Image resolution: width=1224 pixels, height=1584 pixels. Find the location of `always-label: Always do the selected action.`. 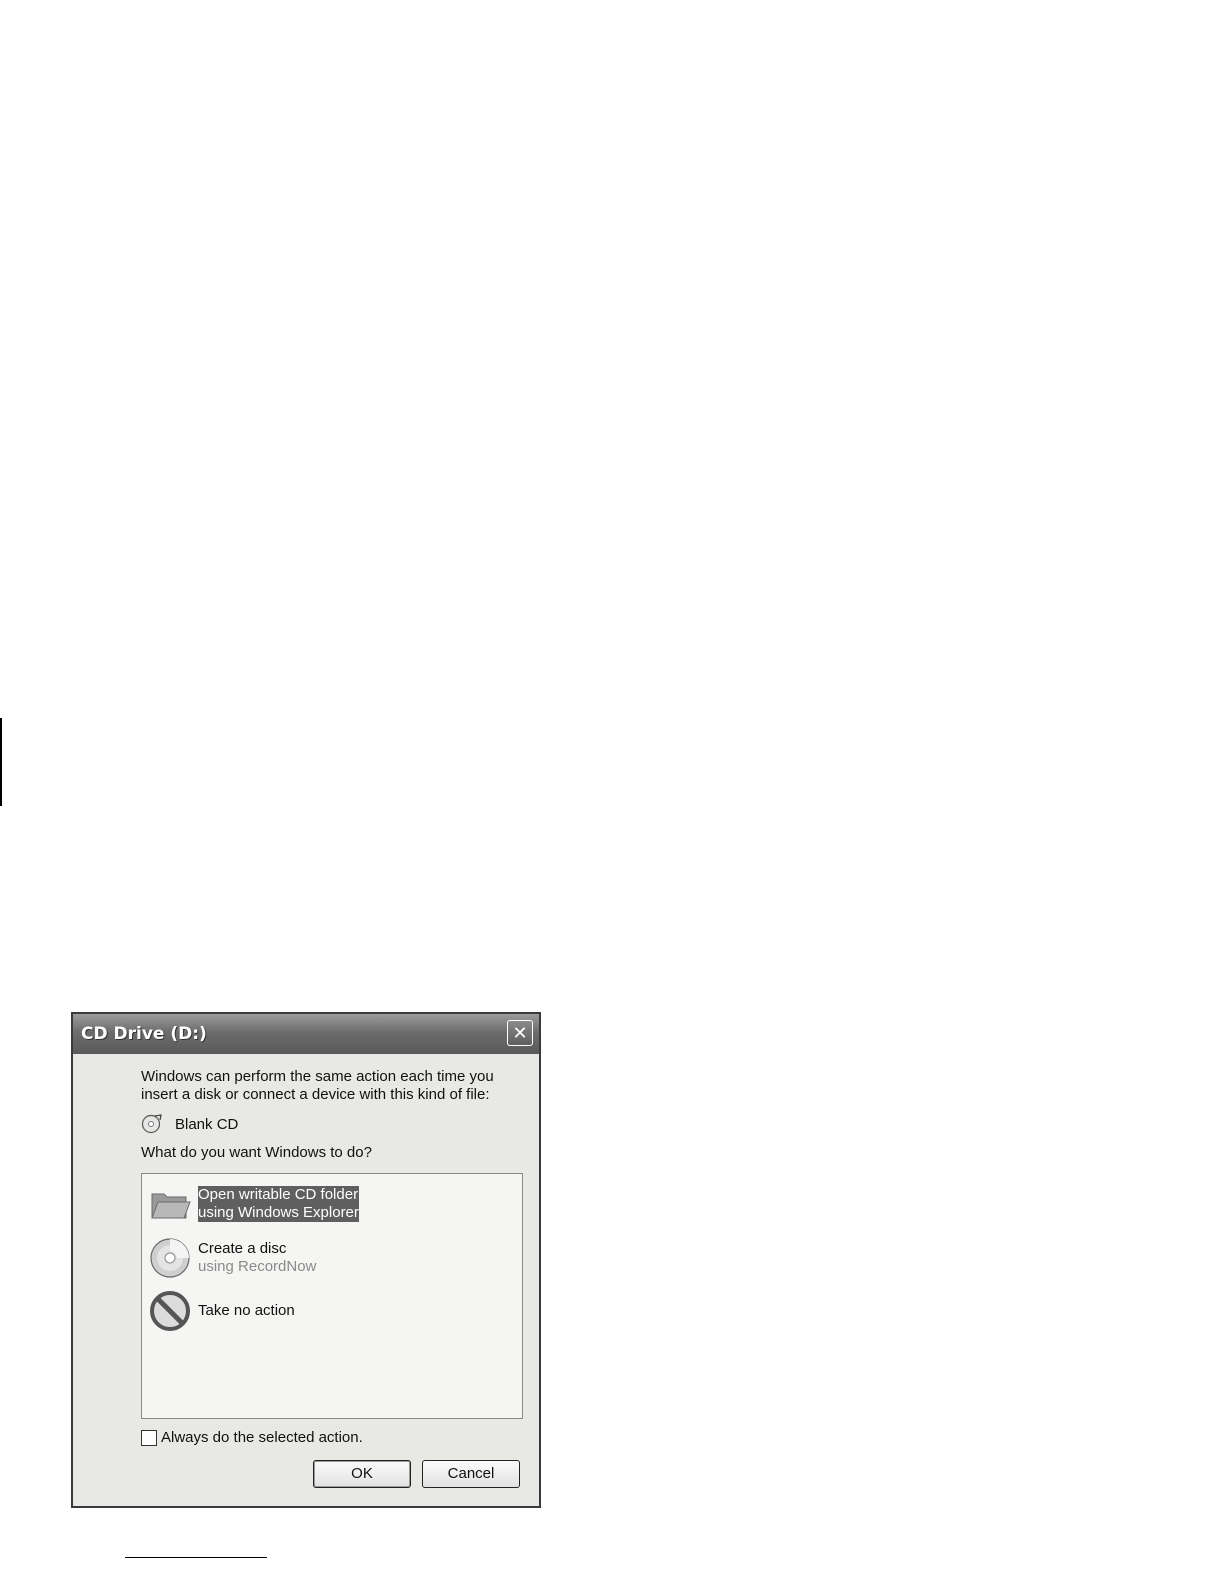

always-label: Always do the selected action. is located at coordinates (262, 1437).